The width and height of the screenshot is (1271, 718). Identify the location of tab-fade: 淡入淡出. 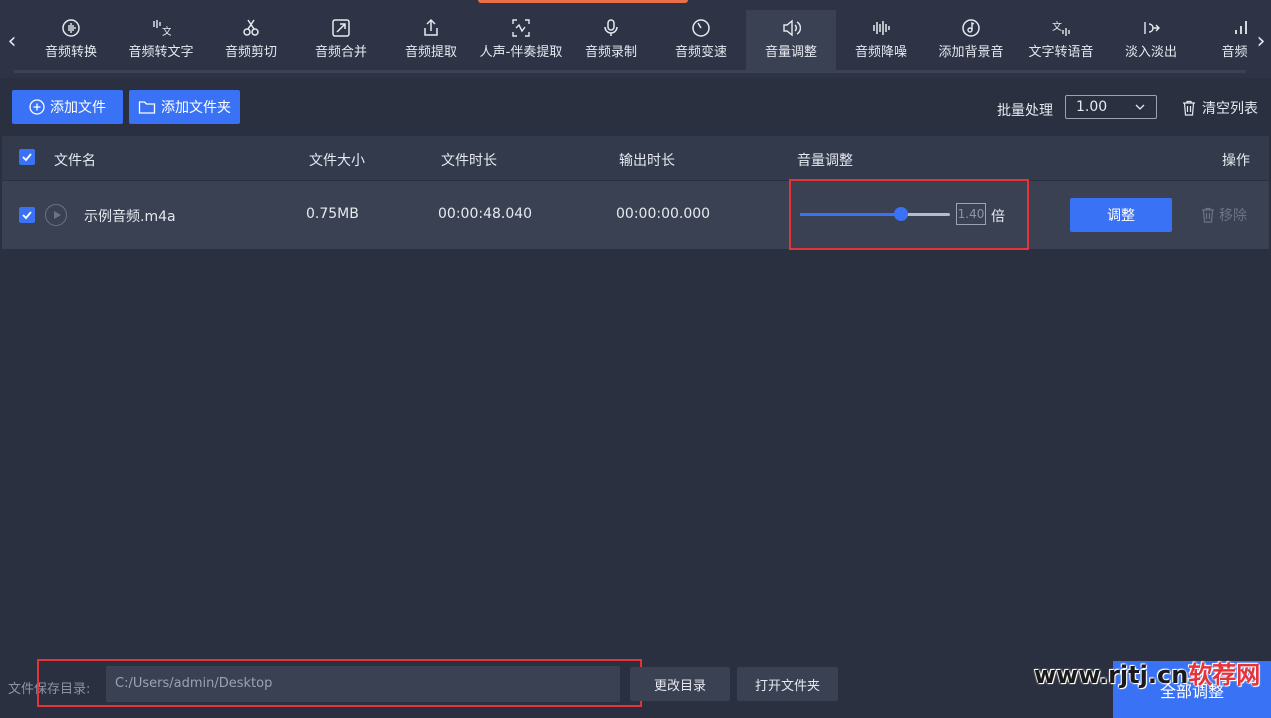
(1151, 40).